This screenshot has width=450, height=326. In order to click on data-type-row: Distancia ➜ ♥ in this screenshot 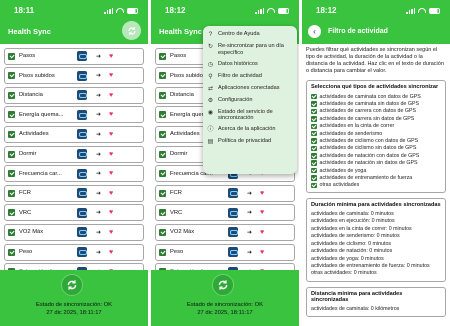, I will do `click(74, 95)`.